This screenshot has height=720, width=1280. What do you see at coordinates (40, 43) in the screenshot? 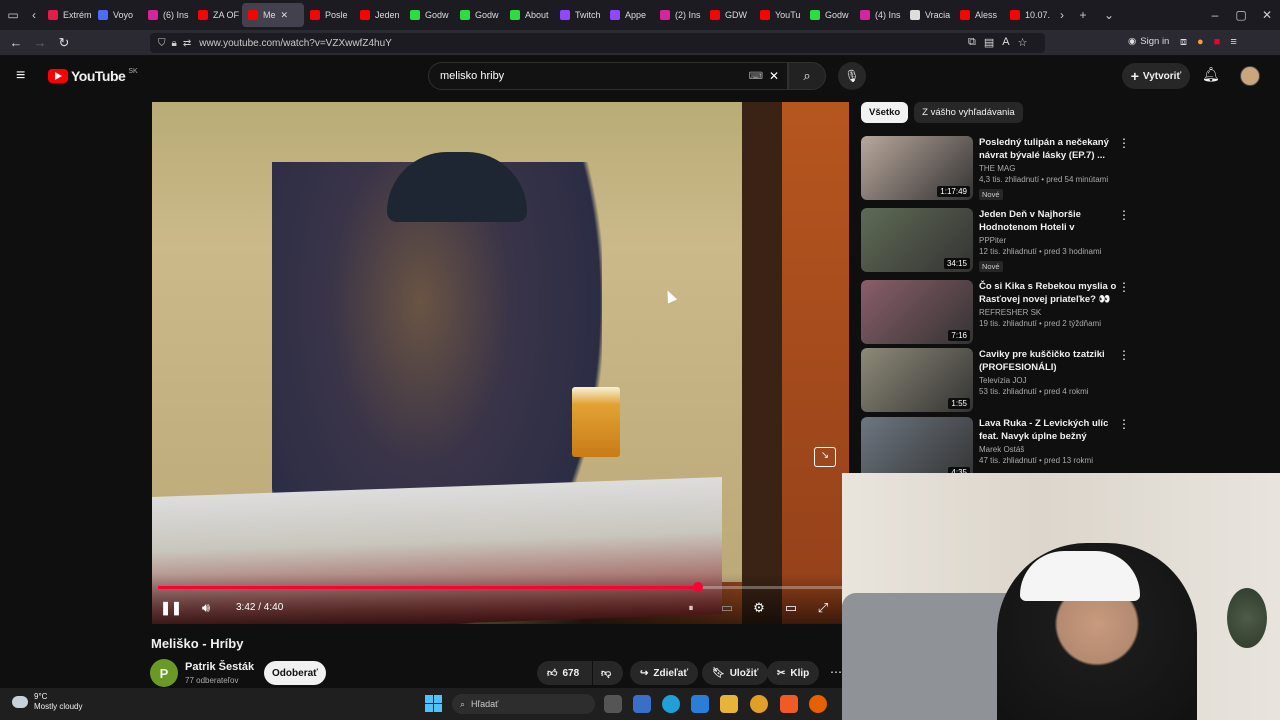
I see `forward-icon: →` at bounding box center [40, 43].